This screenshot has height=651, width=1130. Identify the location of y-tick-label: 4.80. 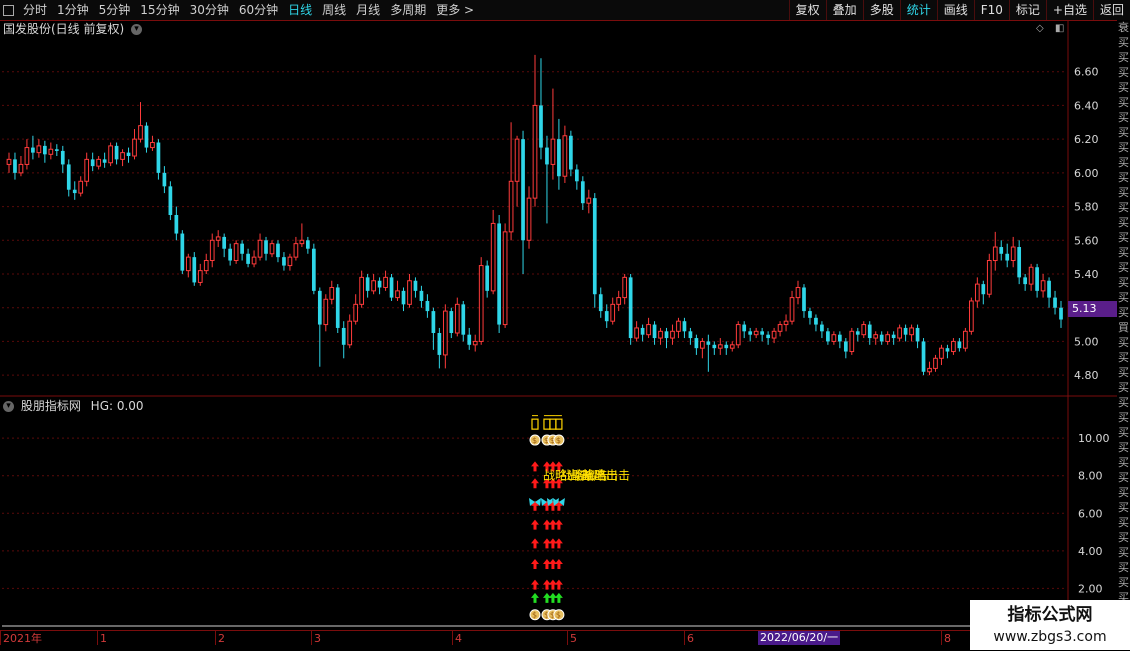
(1086, 375).